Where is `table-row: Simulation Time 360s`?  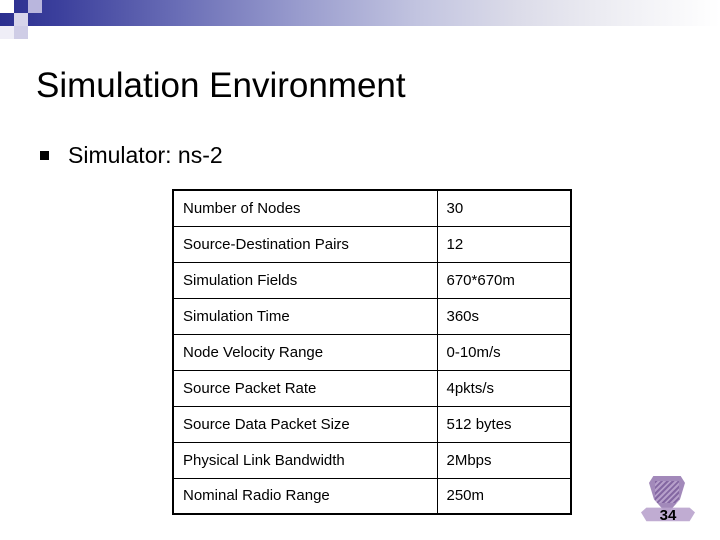
table-row: Simulation Time 360s is located at coordinates (372, 316).